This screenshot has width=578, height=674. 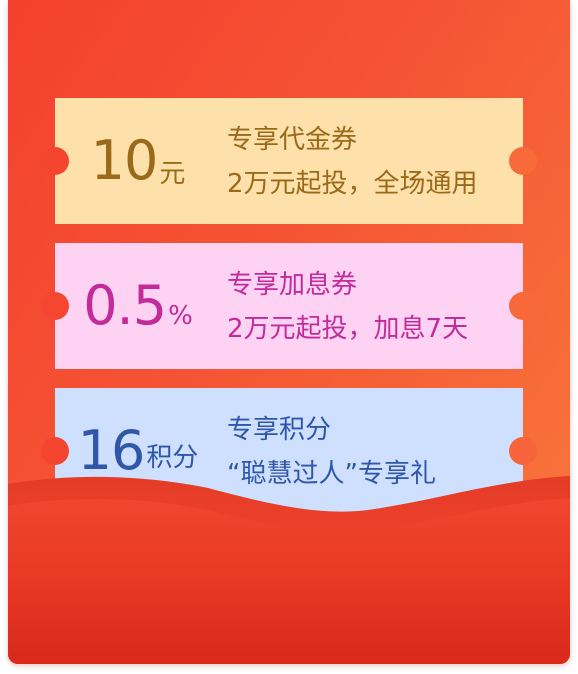 What do you see at coordinates (352, 184) in the screenshot?
I see `coupon-subtitle: 2万元起投，全场通用` at bounding box center [352, 184].